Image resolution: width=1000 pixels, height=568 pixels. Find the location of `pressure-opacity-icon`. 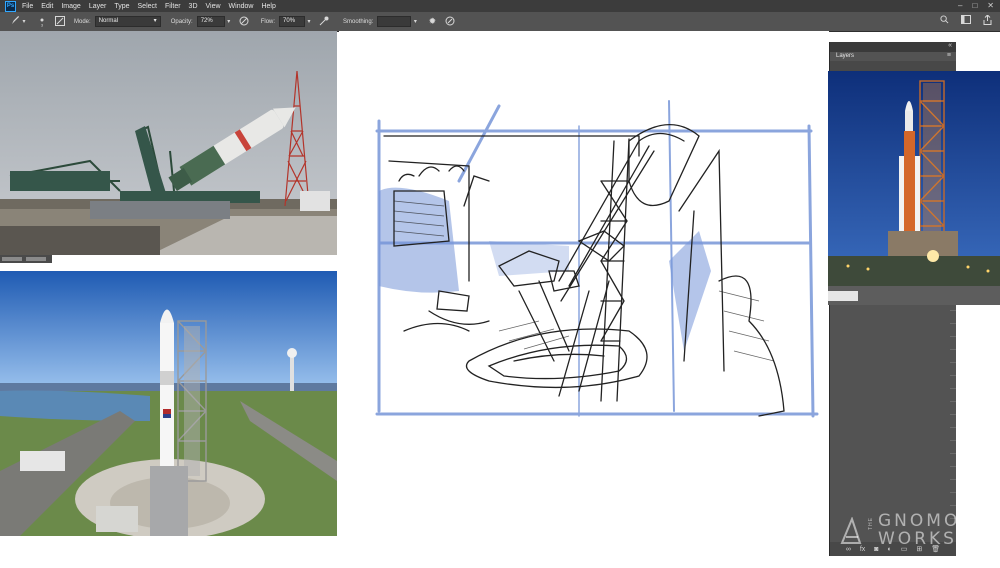

pressure-opacity-icon is located at coordinates (244, 22).